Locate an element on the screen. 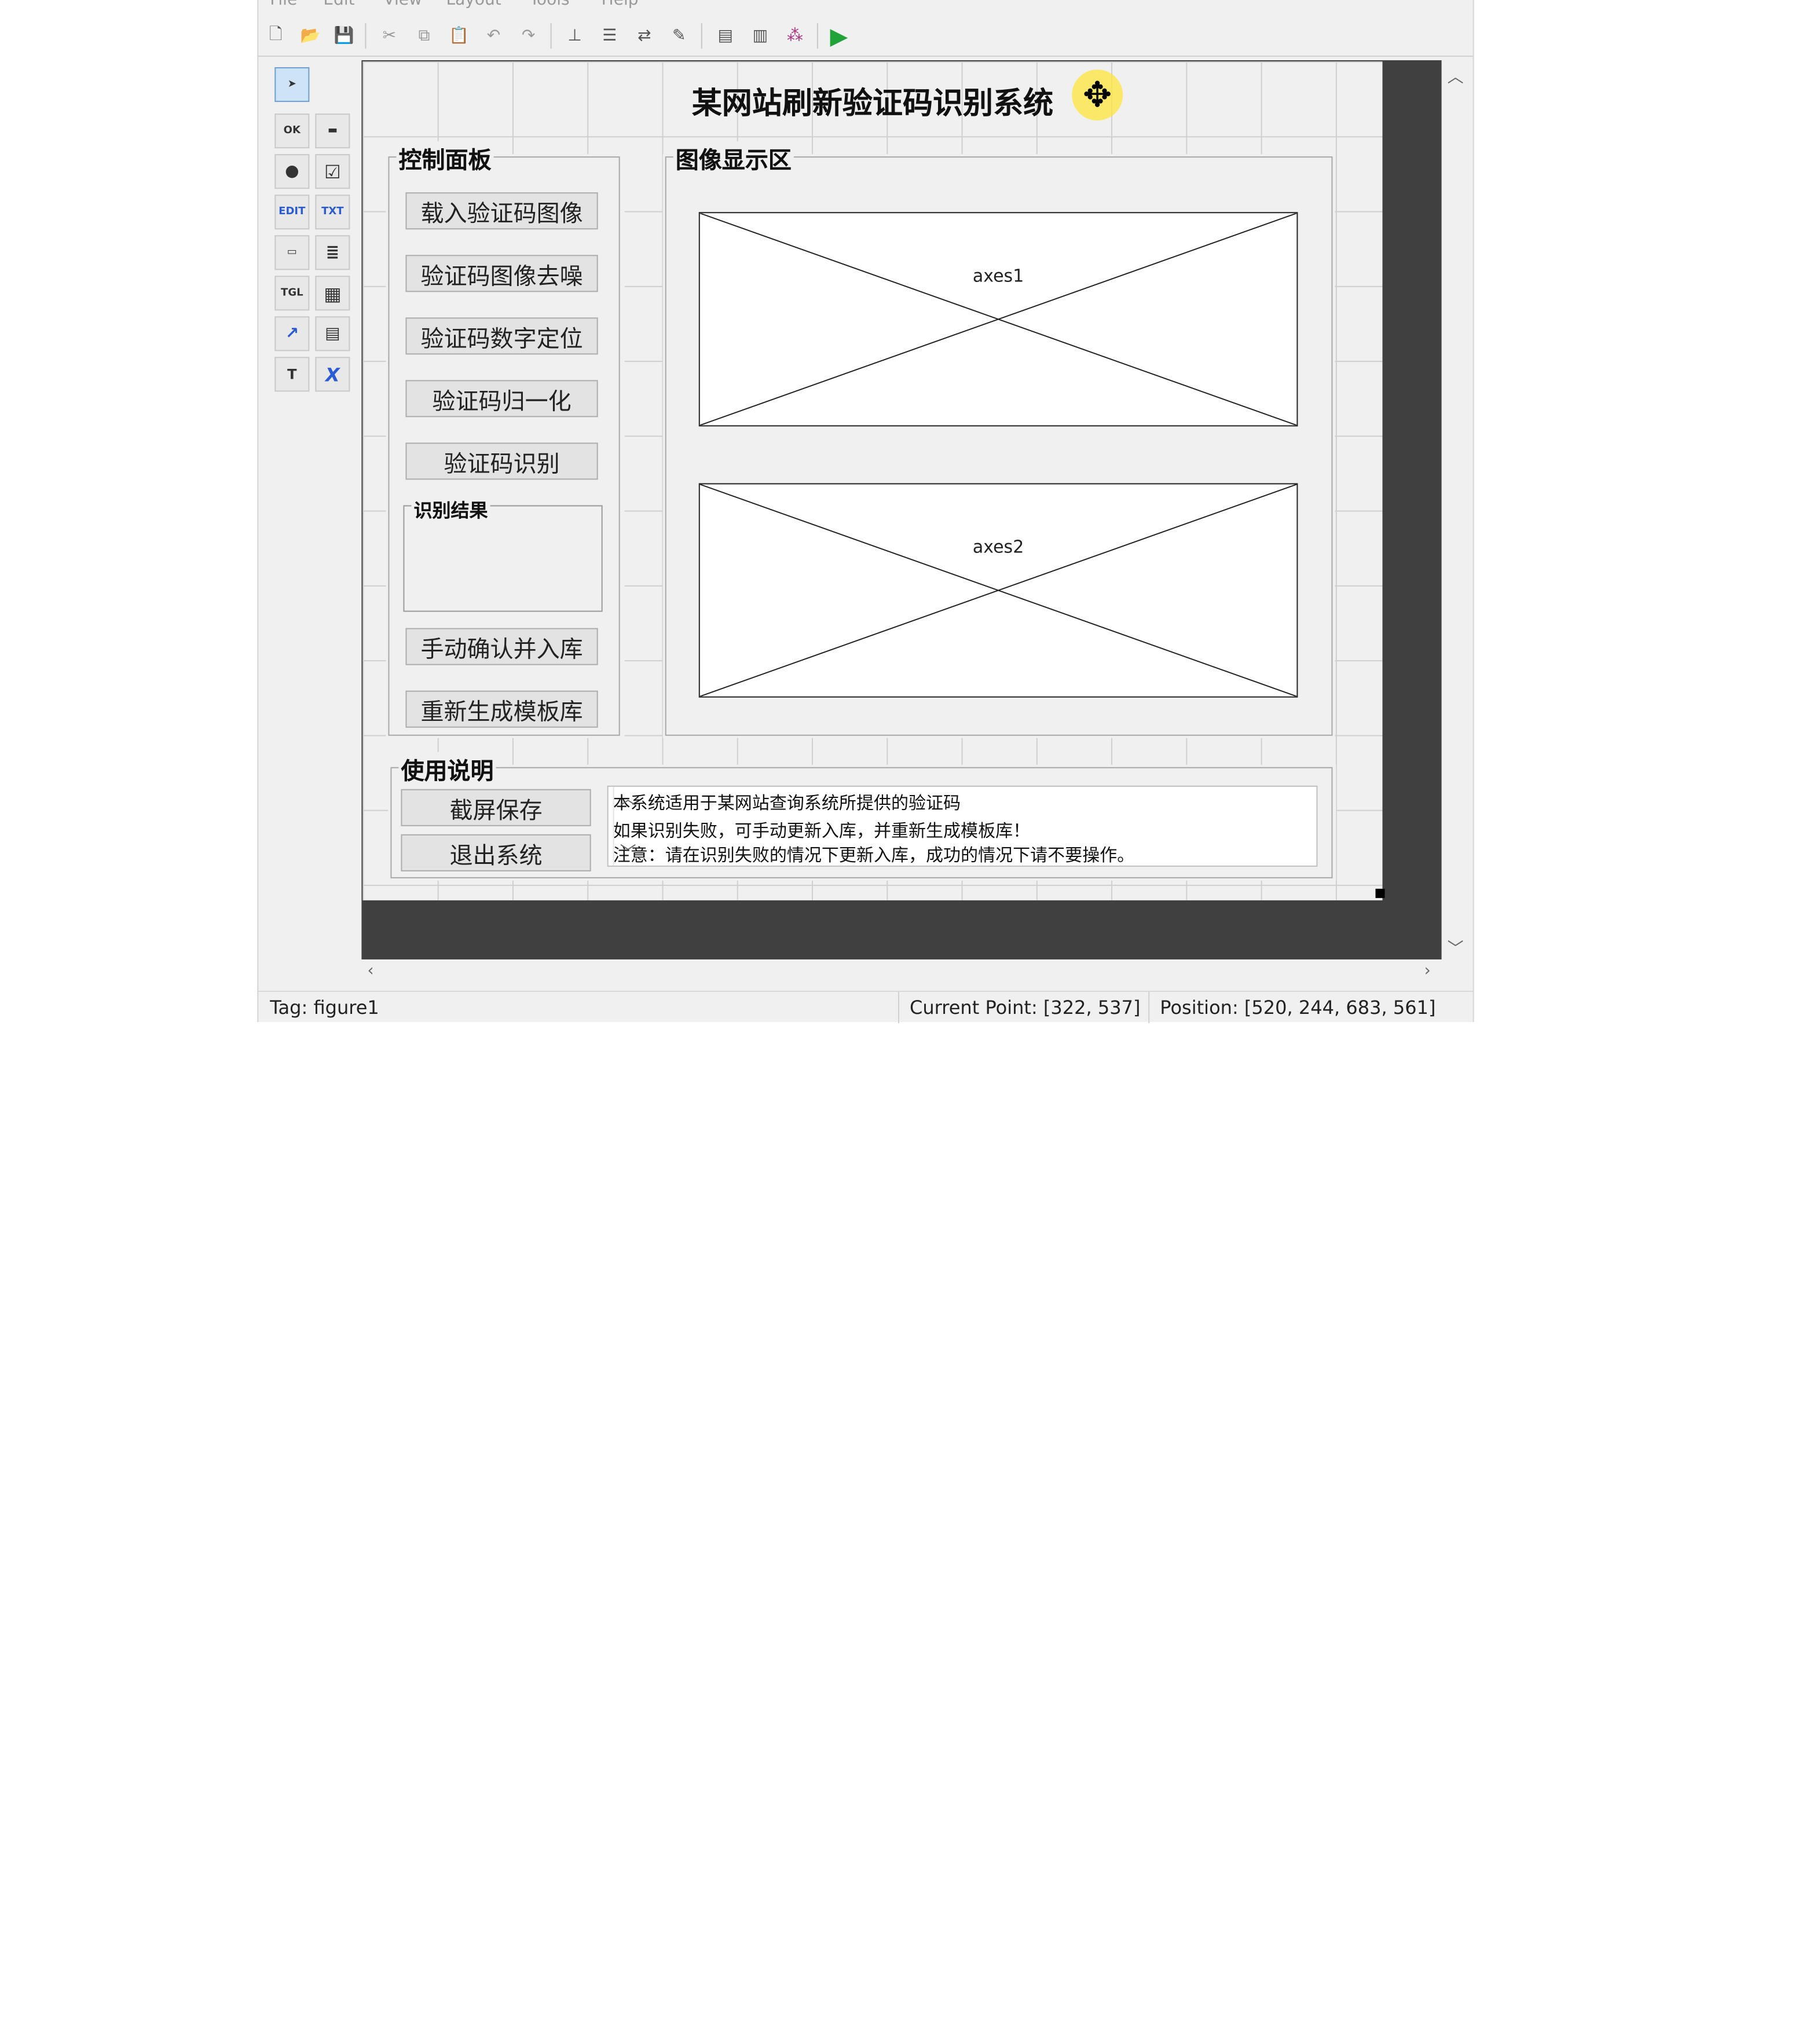  radio-button-tool-icon: ● is located at coordinates (292, 171).